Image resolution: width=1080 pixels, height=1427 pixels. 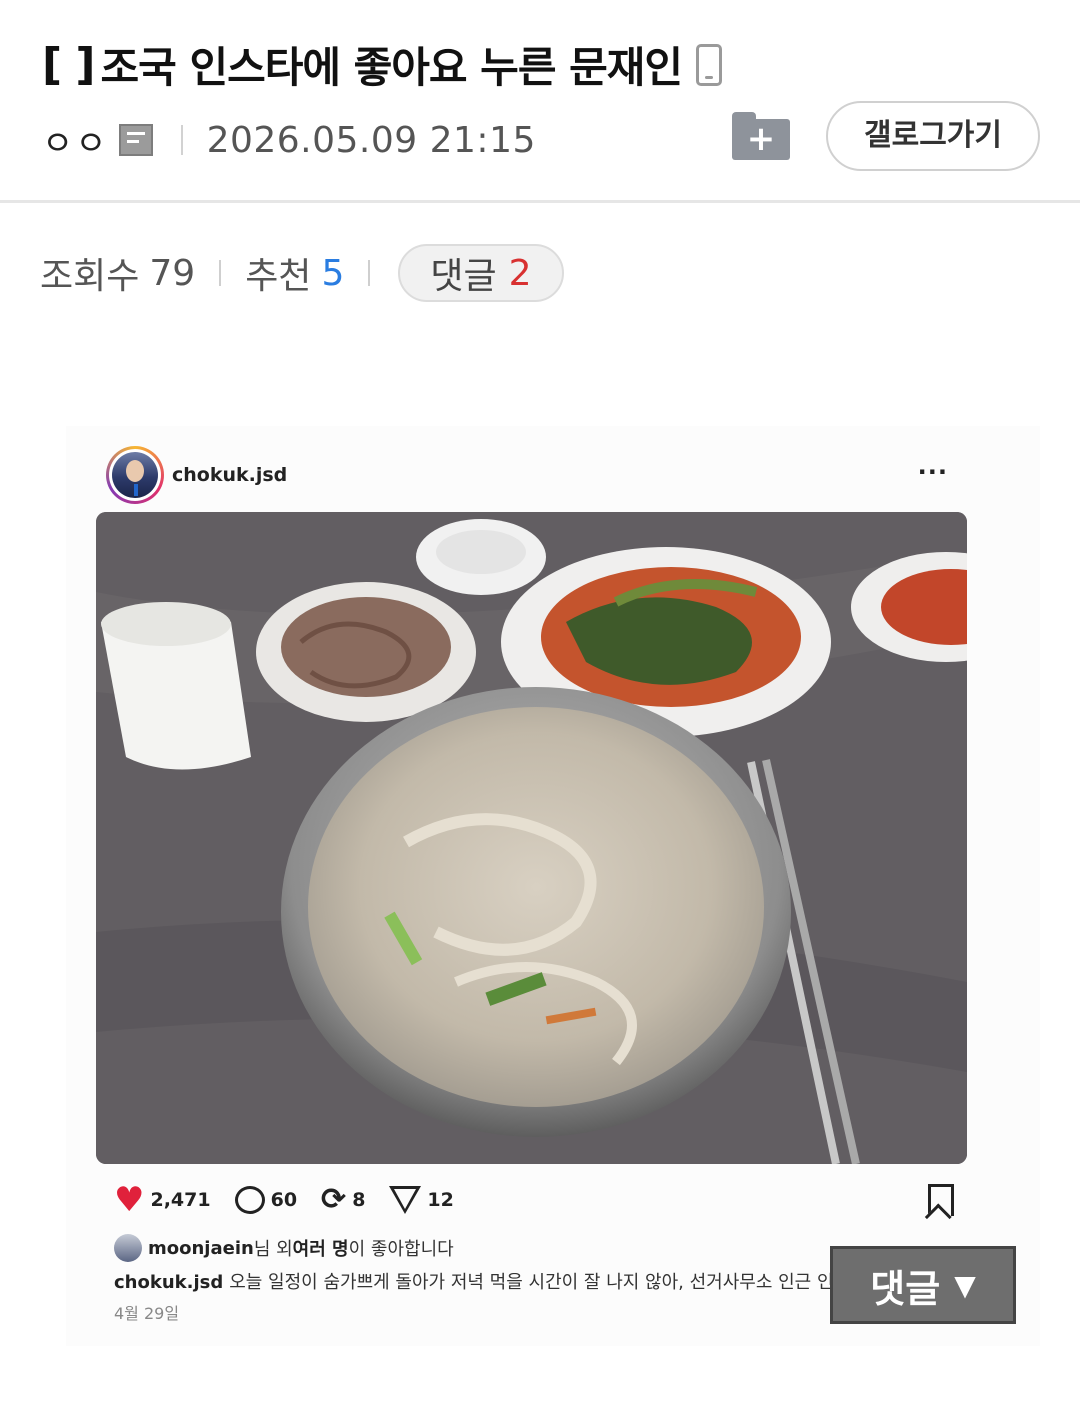 I want to click on comment-count: 2, so click(x=520, y=273).